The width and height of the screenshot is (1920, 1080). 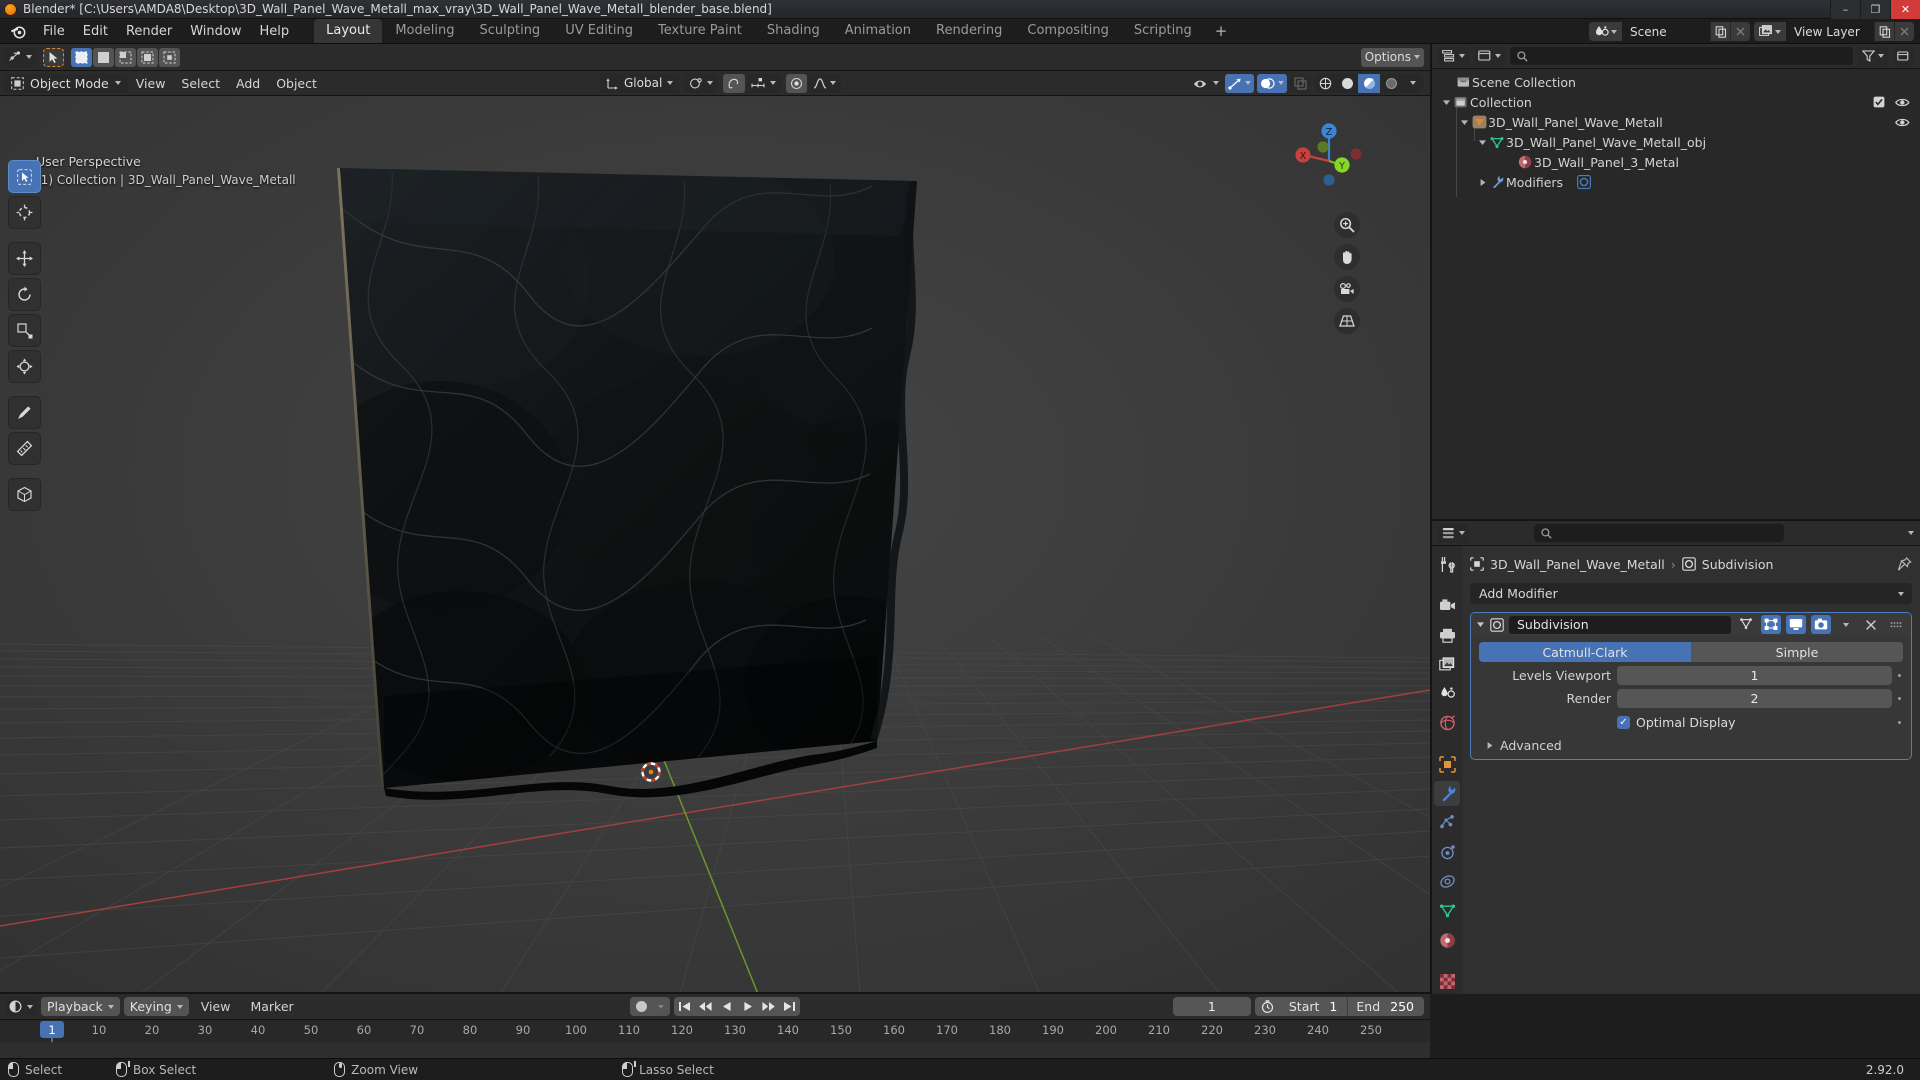 I want to click on end-frame-value: 250, so click(x=1406, y=1006).